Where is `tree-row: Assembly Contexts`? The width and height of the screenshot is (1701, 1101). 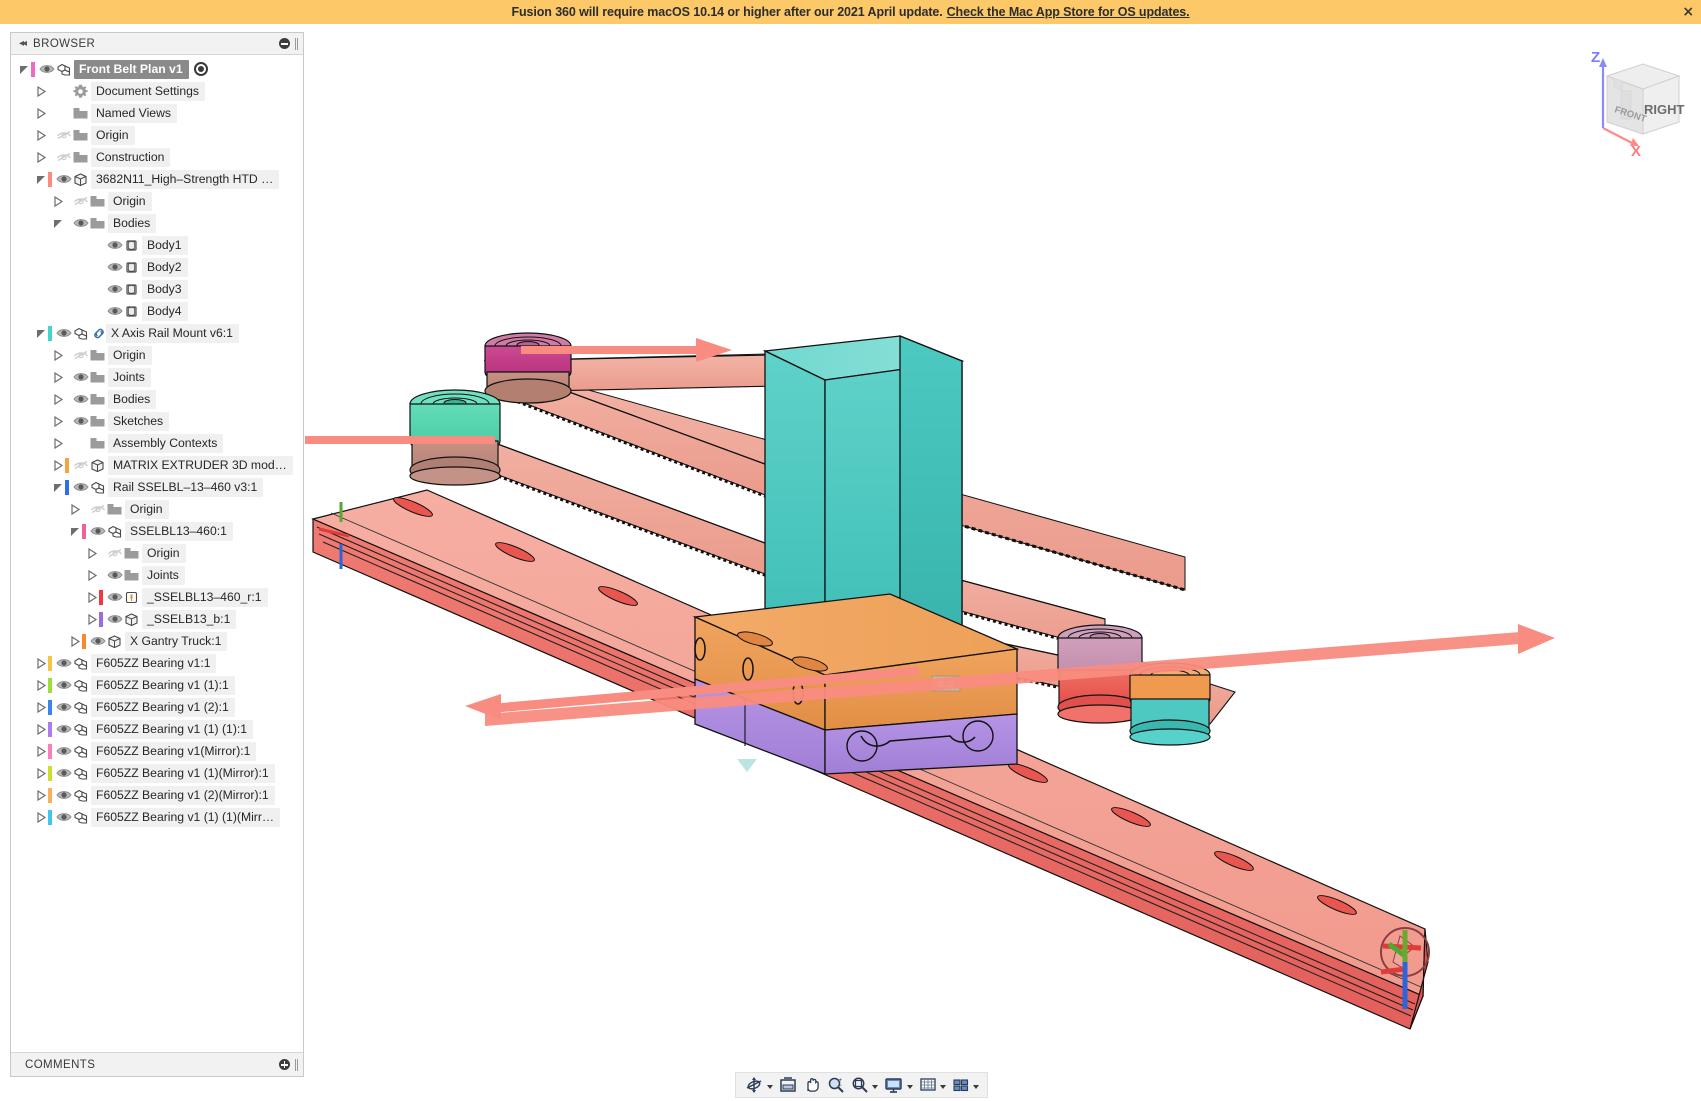 tree-row: Assembly Contexts is located at coordinates (157, 443).